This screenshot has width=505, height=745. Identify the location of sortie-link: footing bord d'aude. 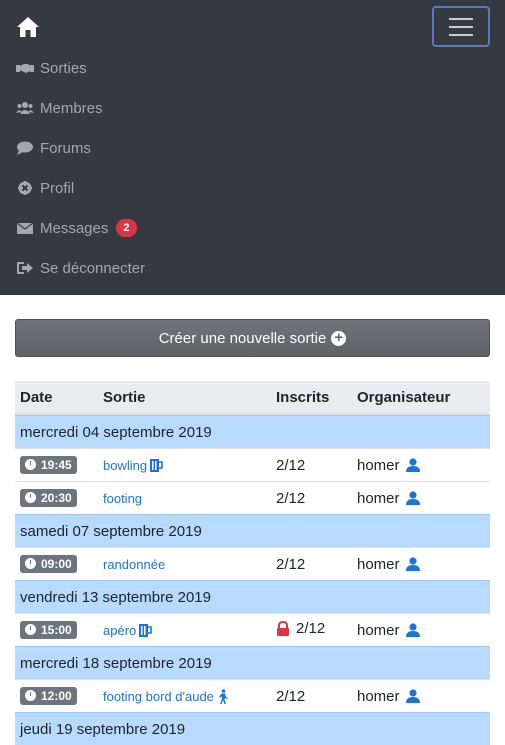
(166, 696).